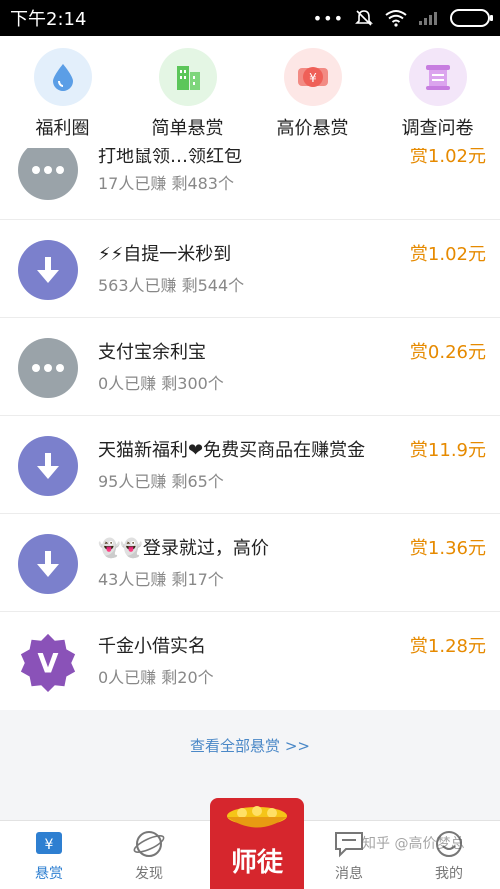 The image size is (500, 889). What do you see at coordinates (471, 18) in the screenshot?
I see `battery-icon` at bounding box center [471, 18].